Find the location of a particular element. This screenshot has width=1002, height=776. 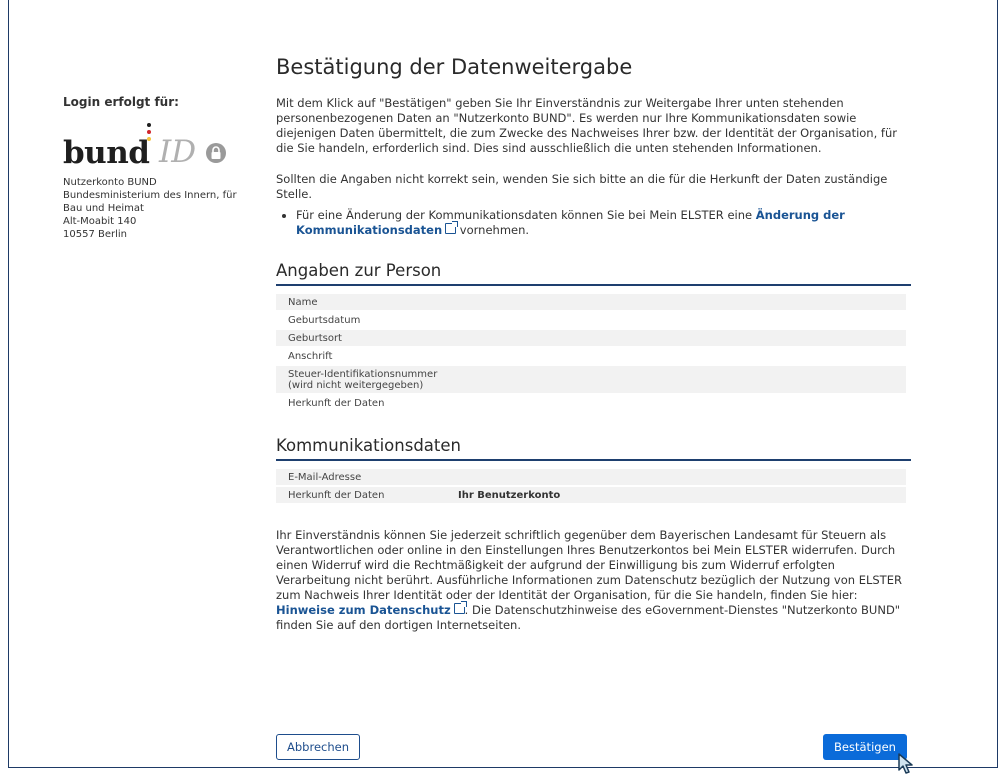

table-row: Geburtsdatum is located at coordinates (591, 320).